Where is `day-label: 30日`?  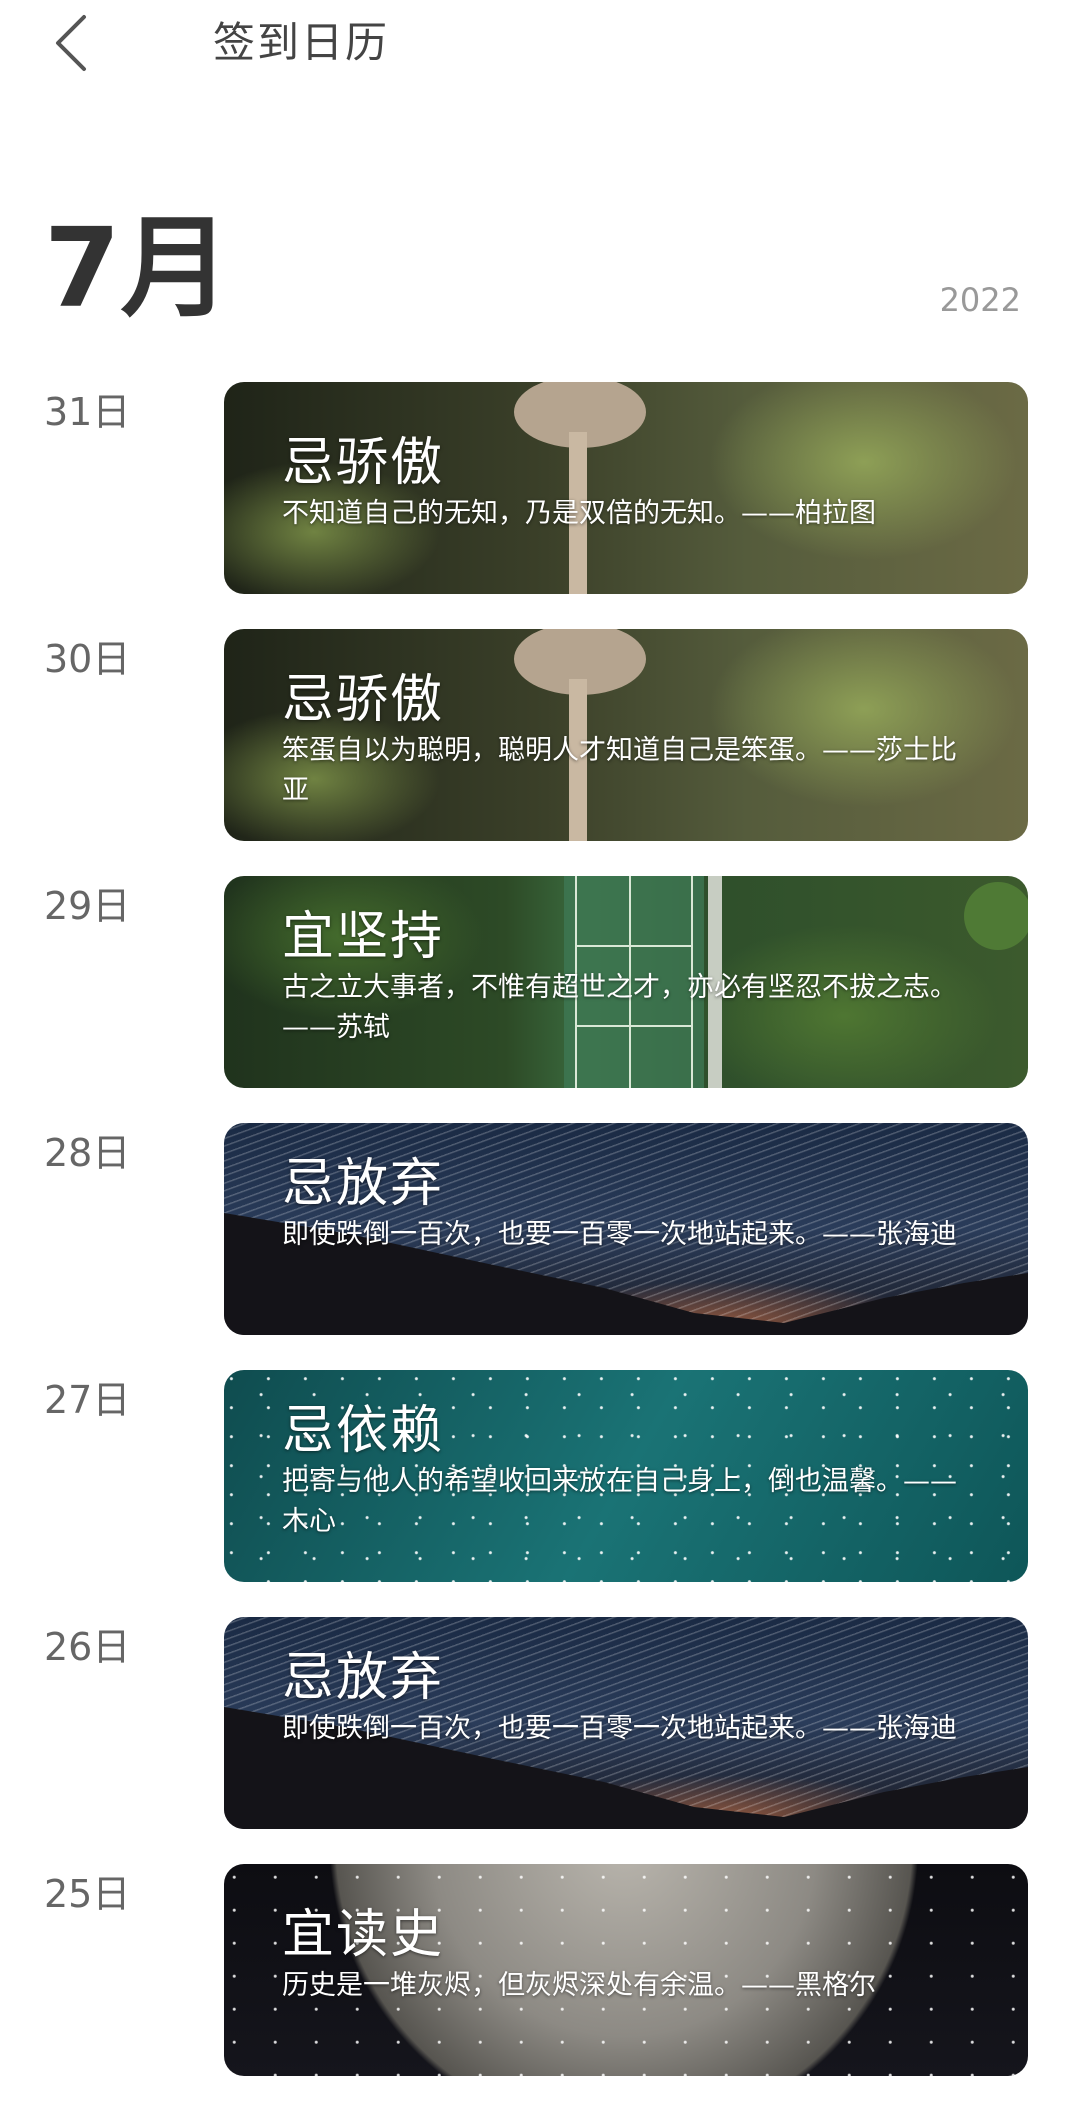 day-label: 30日 is located at coordinates (87, 659).